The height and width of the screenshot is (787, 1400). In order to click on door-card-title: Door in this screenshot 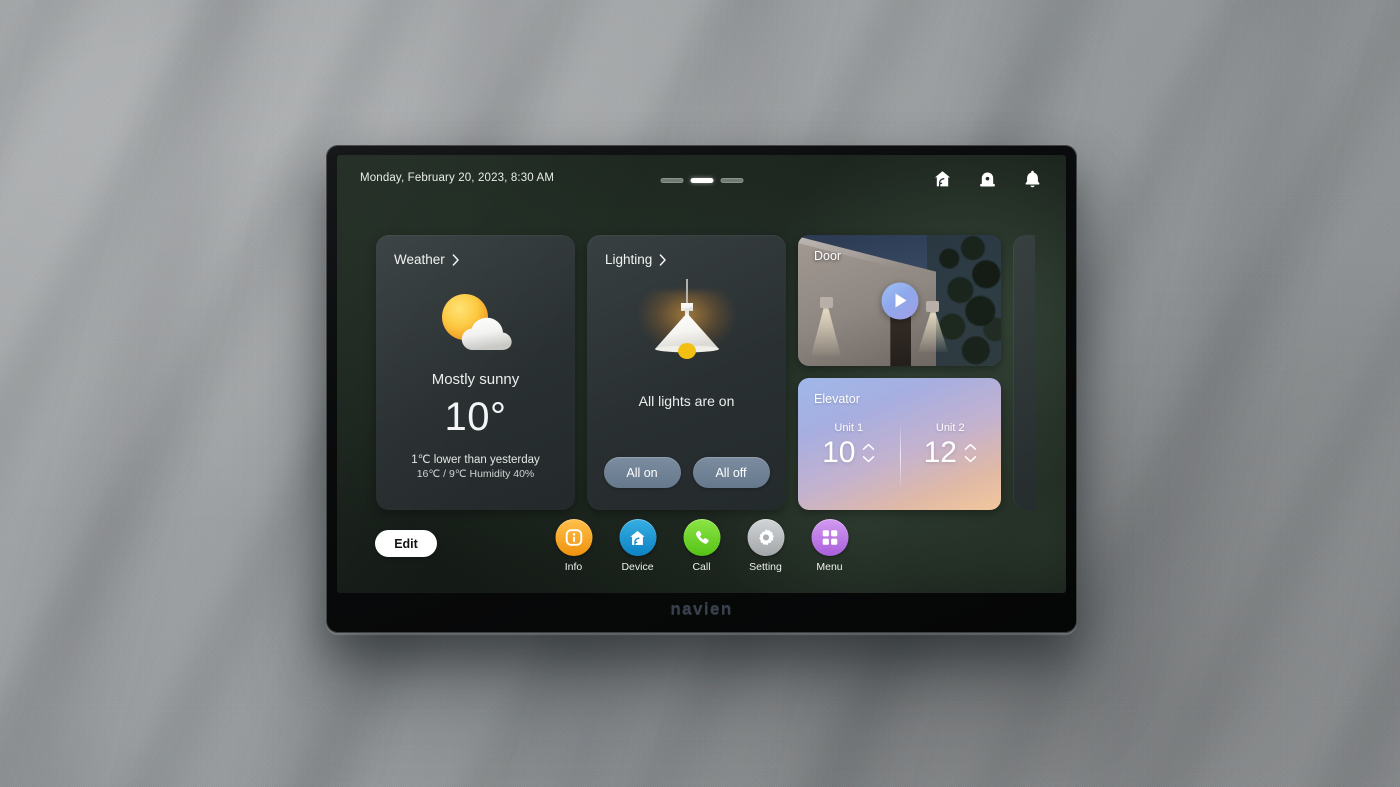, I will do `click(828, 256)`.